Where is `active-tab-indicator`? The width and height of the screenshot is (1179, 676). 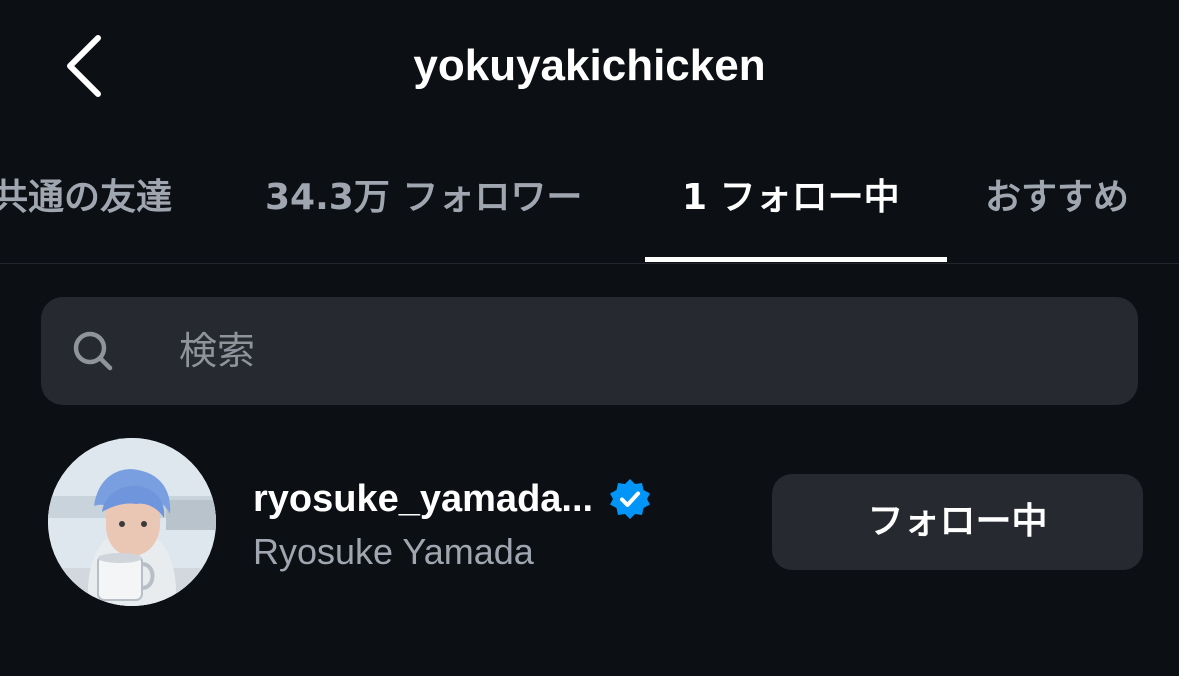 active-tab-indicator is located at coordinates (796, 259).